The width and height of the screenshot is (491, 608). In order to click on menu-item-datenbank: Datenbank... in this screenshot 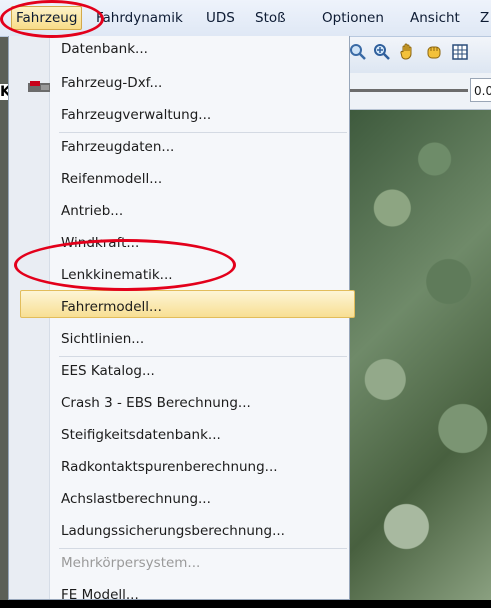, I will do `click(104, 49)`.